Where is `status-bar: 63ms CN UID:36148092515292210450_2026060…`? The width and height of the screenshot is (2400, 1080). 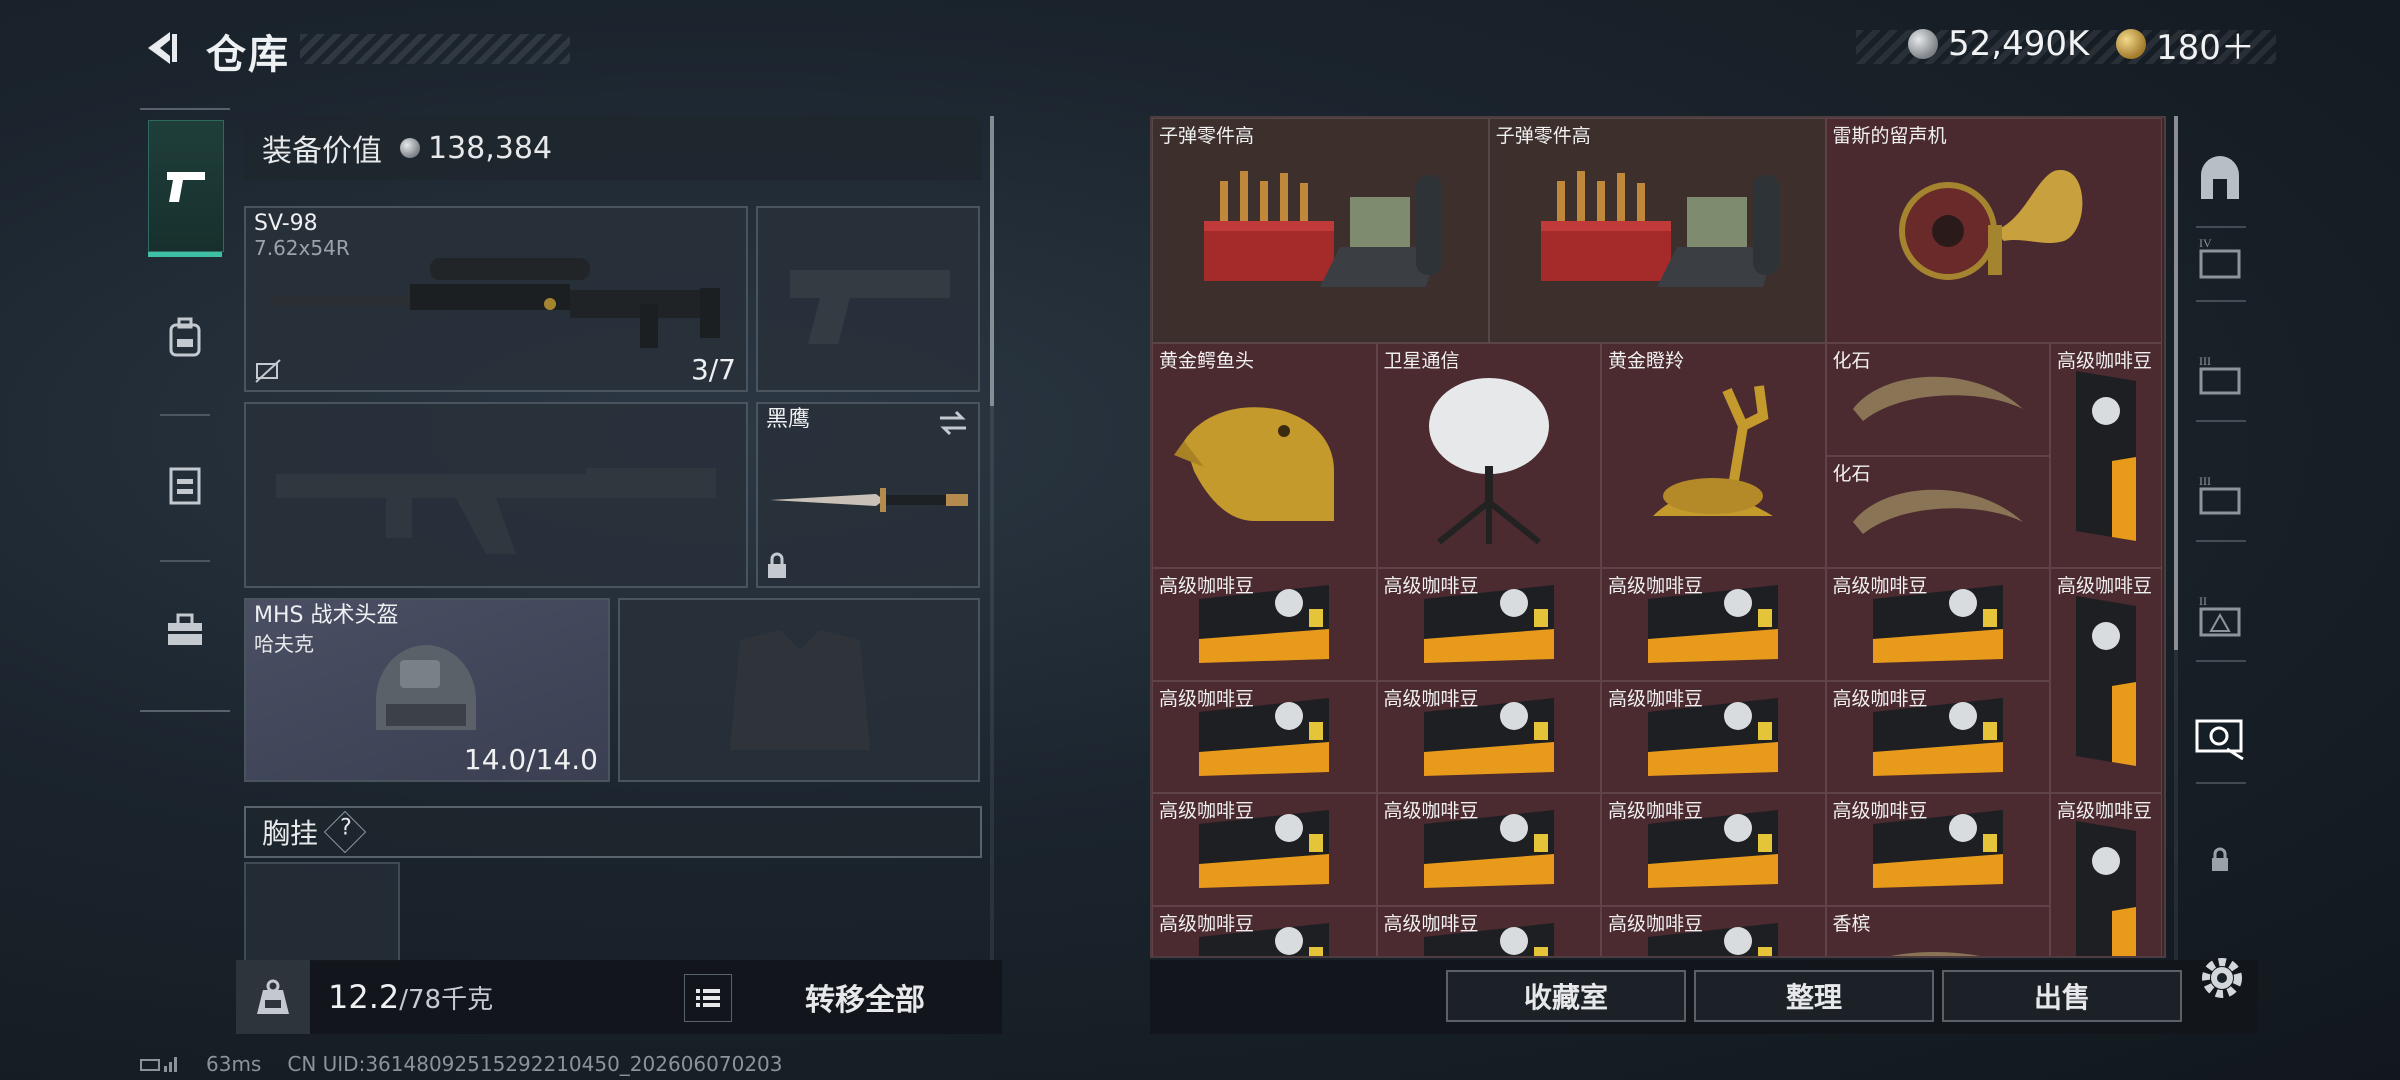
status-bar: 63ms CN UID:36148092515292210450_2026060… is located at coordinates (461, 1064).